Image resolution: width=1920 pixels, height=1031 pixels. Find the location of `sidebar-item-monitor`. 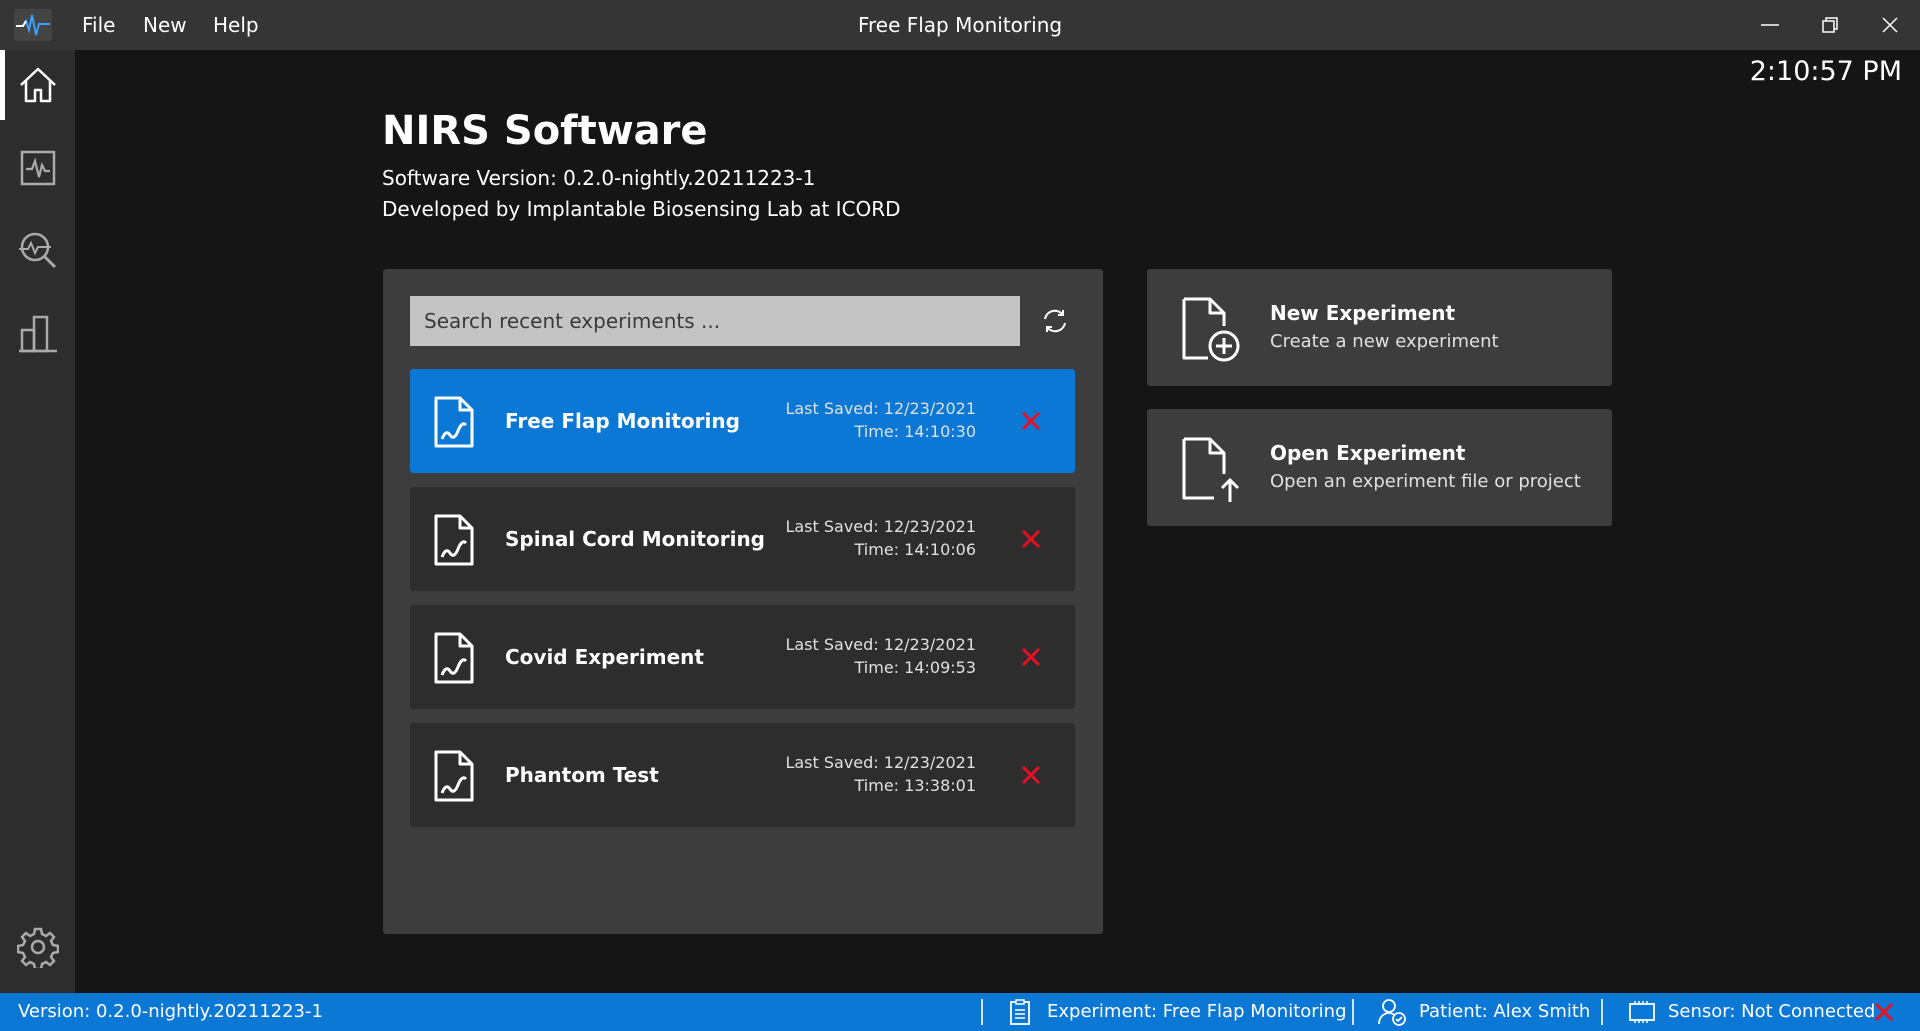

sidebar-item-monitor is located at coordinates (37, 168).